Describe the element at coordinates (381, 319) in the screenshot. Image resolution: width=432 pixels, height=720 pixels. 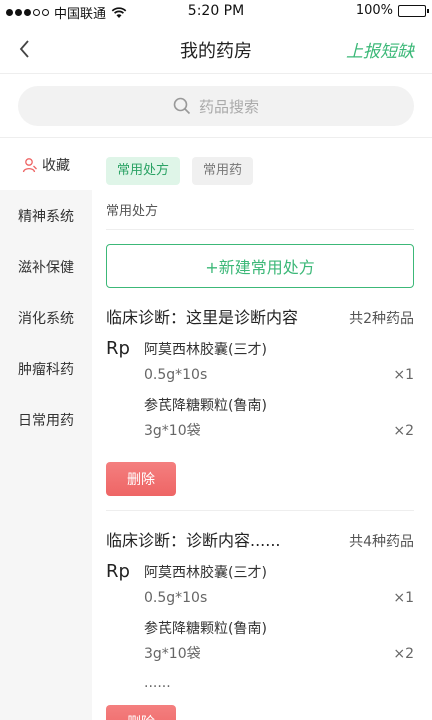
I see `drug-count: 共2种药品` at that location.